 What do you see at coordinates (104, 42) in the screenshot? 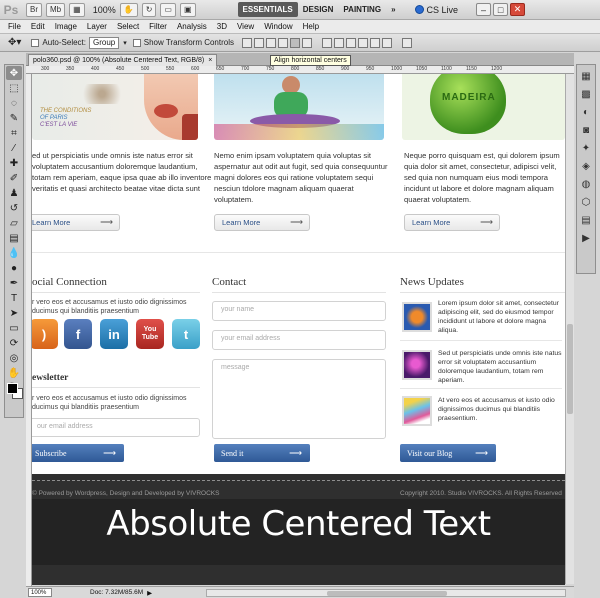
I see `auto-select-dropdown: Group` at bounding box center [104, 42].